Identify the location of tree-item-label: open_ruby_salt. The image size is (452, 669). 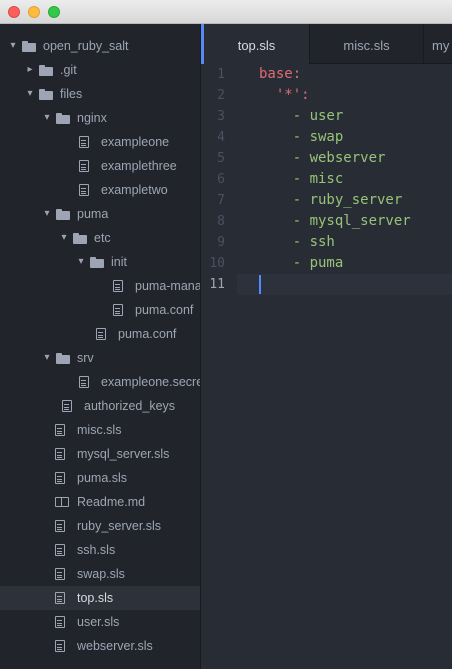
(86, 46).